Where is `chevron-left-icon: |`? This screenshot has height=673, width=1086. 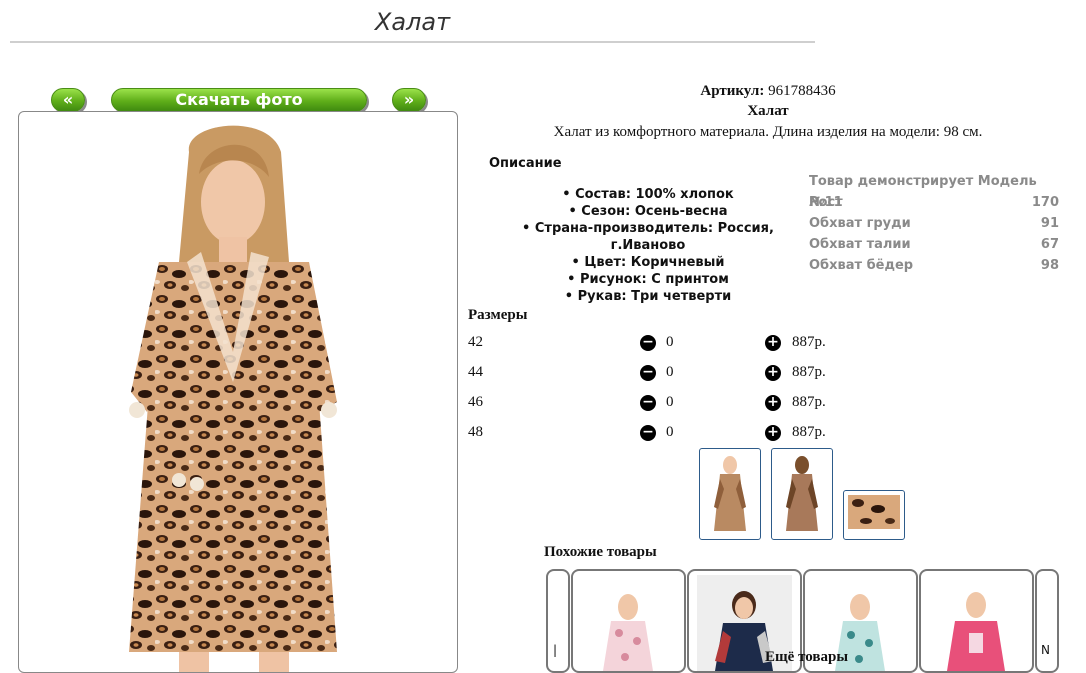
chevron-left-icon: | is located at coordinates (555, 650).